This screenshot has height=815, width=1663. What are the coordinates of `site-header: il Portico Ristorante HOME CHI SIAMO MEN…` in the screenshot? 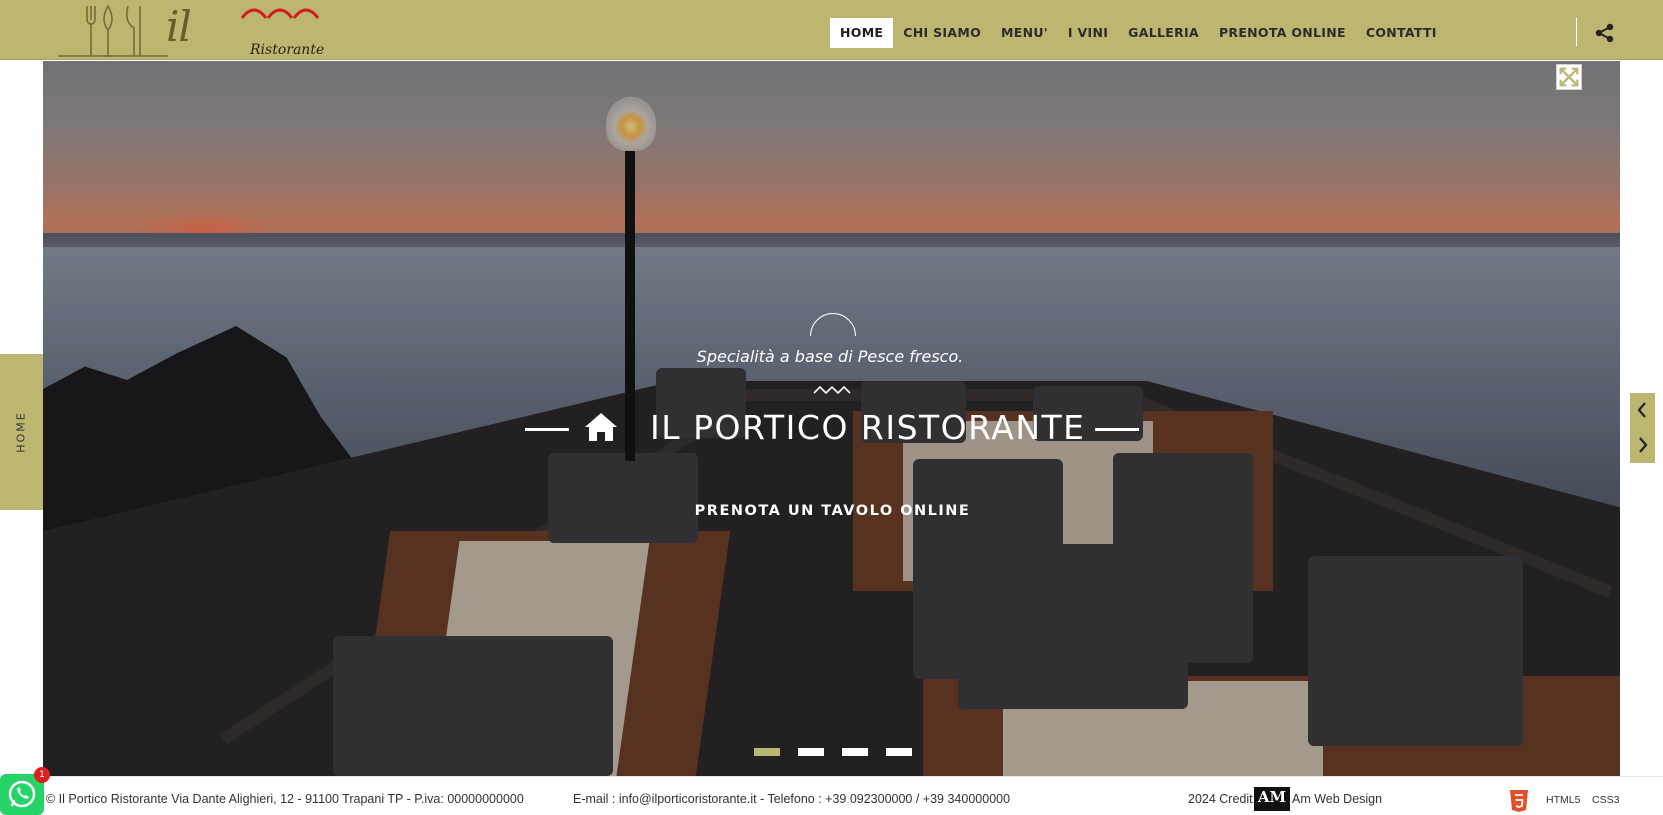 It's located at (831, 52).